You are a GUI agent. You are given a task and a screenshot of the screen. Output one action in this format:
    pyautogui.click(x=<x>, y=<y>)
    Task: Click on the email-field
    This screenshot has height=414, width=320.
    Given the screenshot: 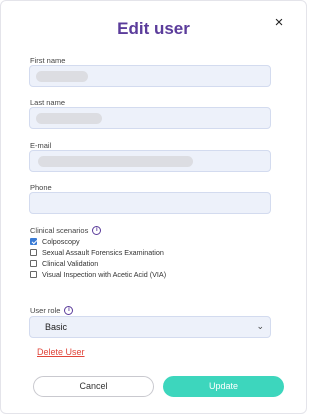 What is the action you would take?
    pyautogui.click(x=150, y=161)
    